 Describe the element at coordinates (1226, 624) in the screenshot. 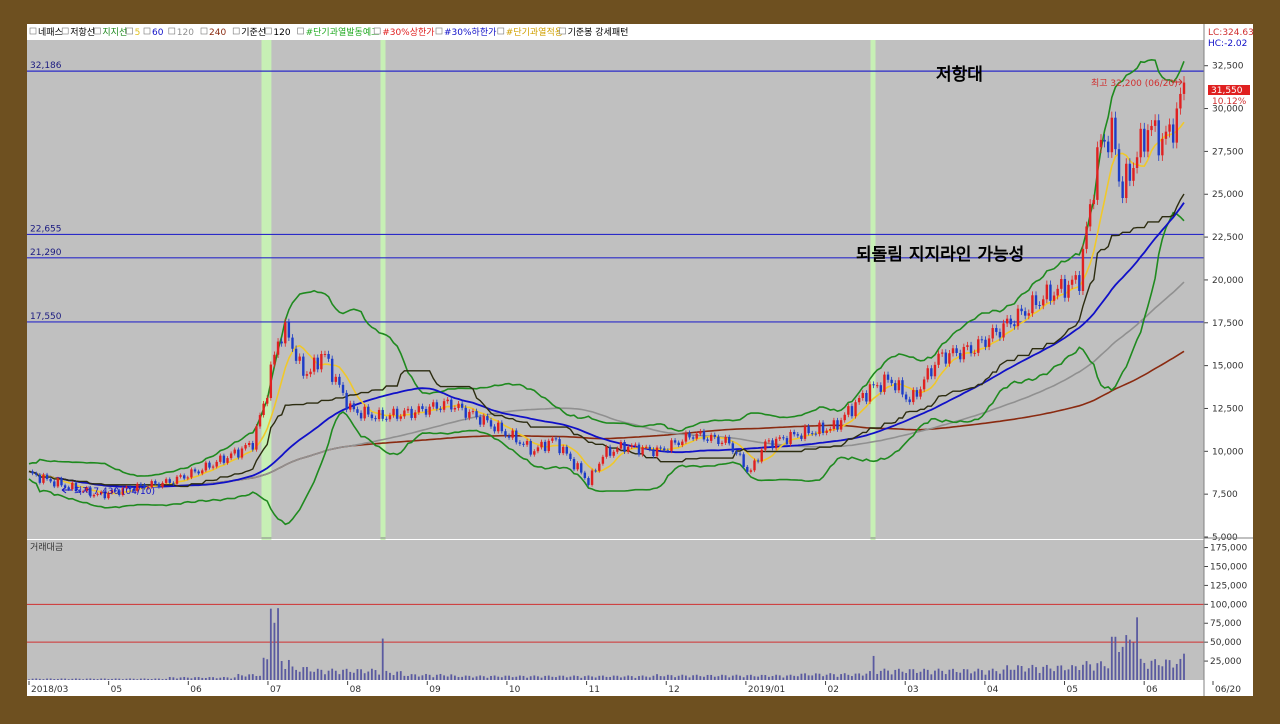

I see `volume-tick-label: 75,000` at that location.